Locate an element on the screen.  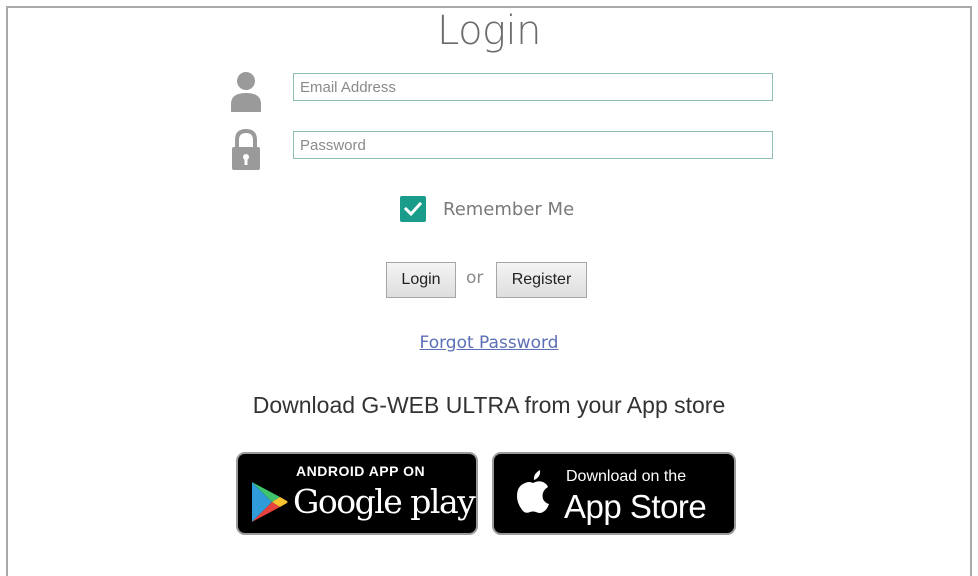
forgot-password-row: Forgot Password is located at coordinates (489, 343).